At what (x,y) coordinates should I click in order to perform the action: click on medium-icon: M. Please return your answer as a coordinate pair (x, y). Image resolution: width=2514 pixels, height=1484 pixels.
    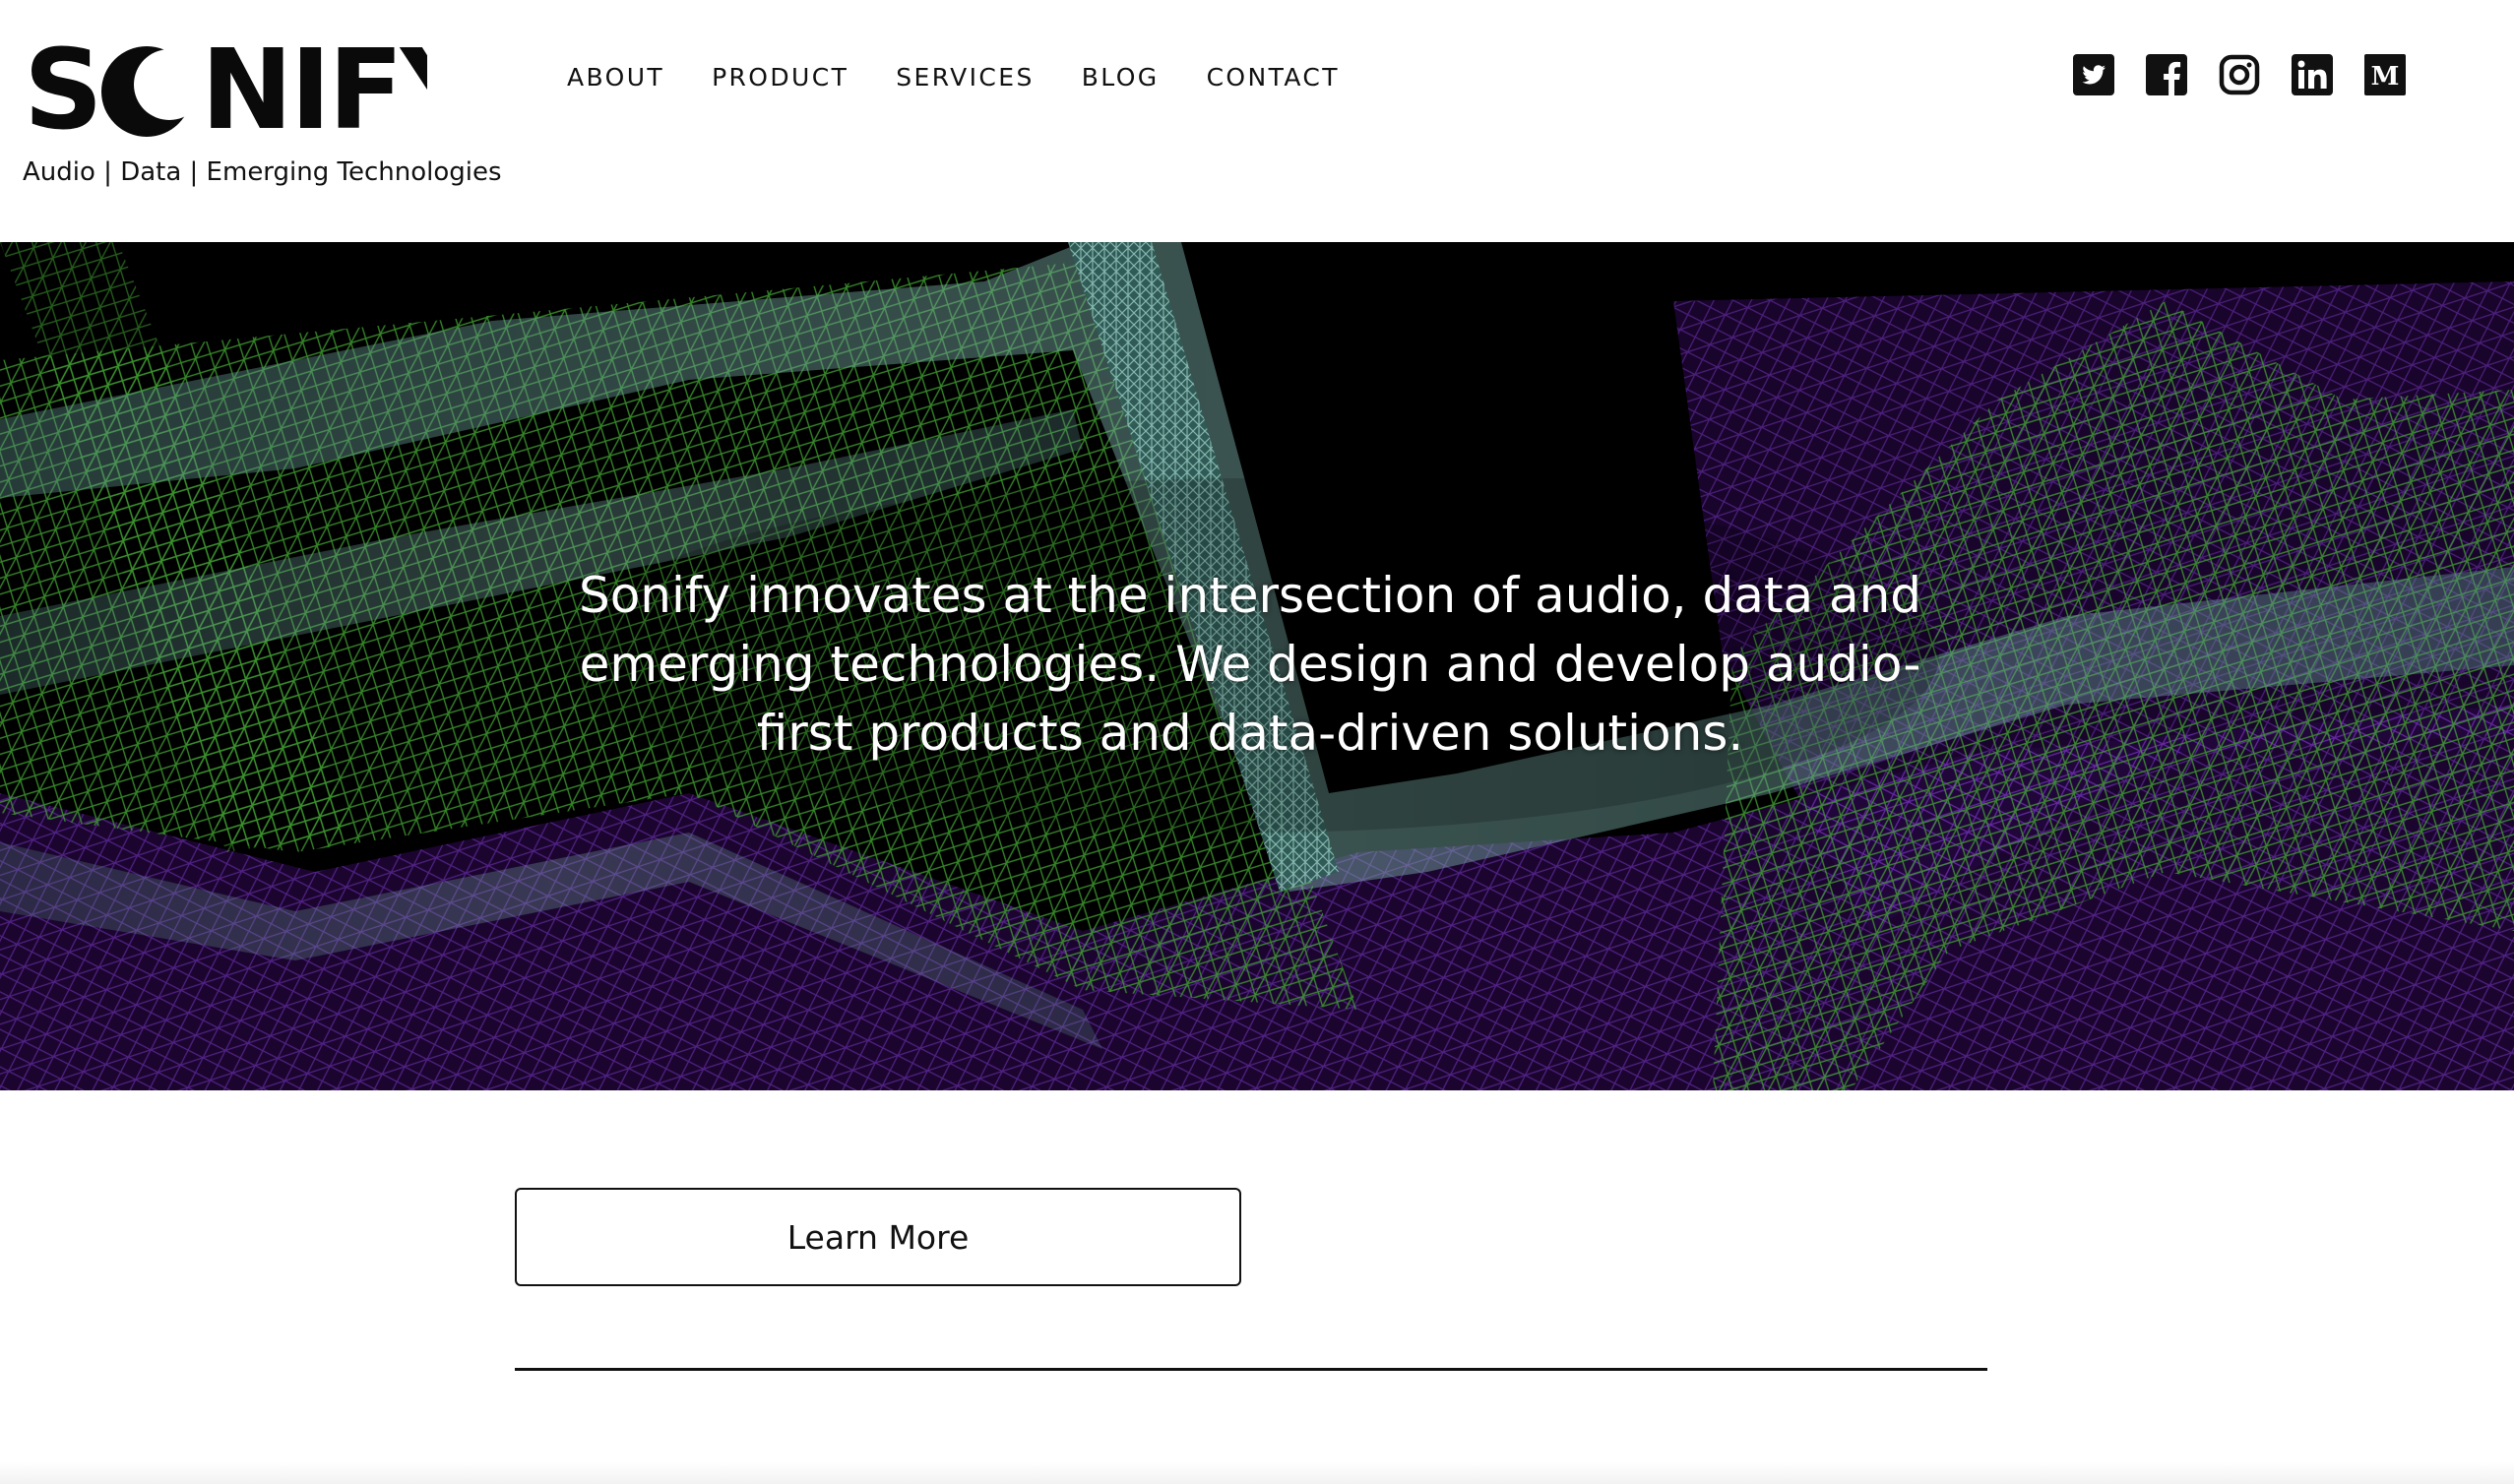
    Looking at the image, I should click on (2385, 75).